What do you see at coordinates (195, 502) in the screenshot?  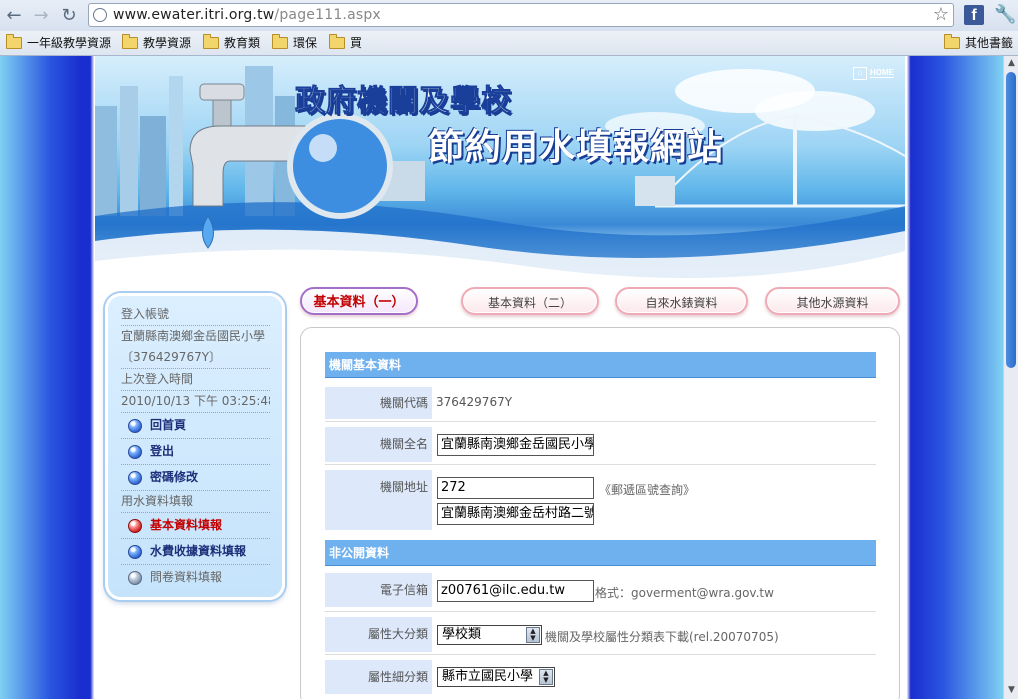 I see `report-section-label: 用水資料填報` at bounding box center [195, 502].